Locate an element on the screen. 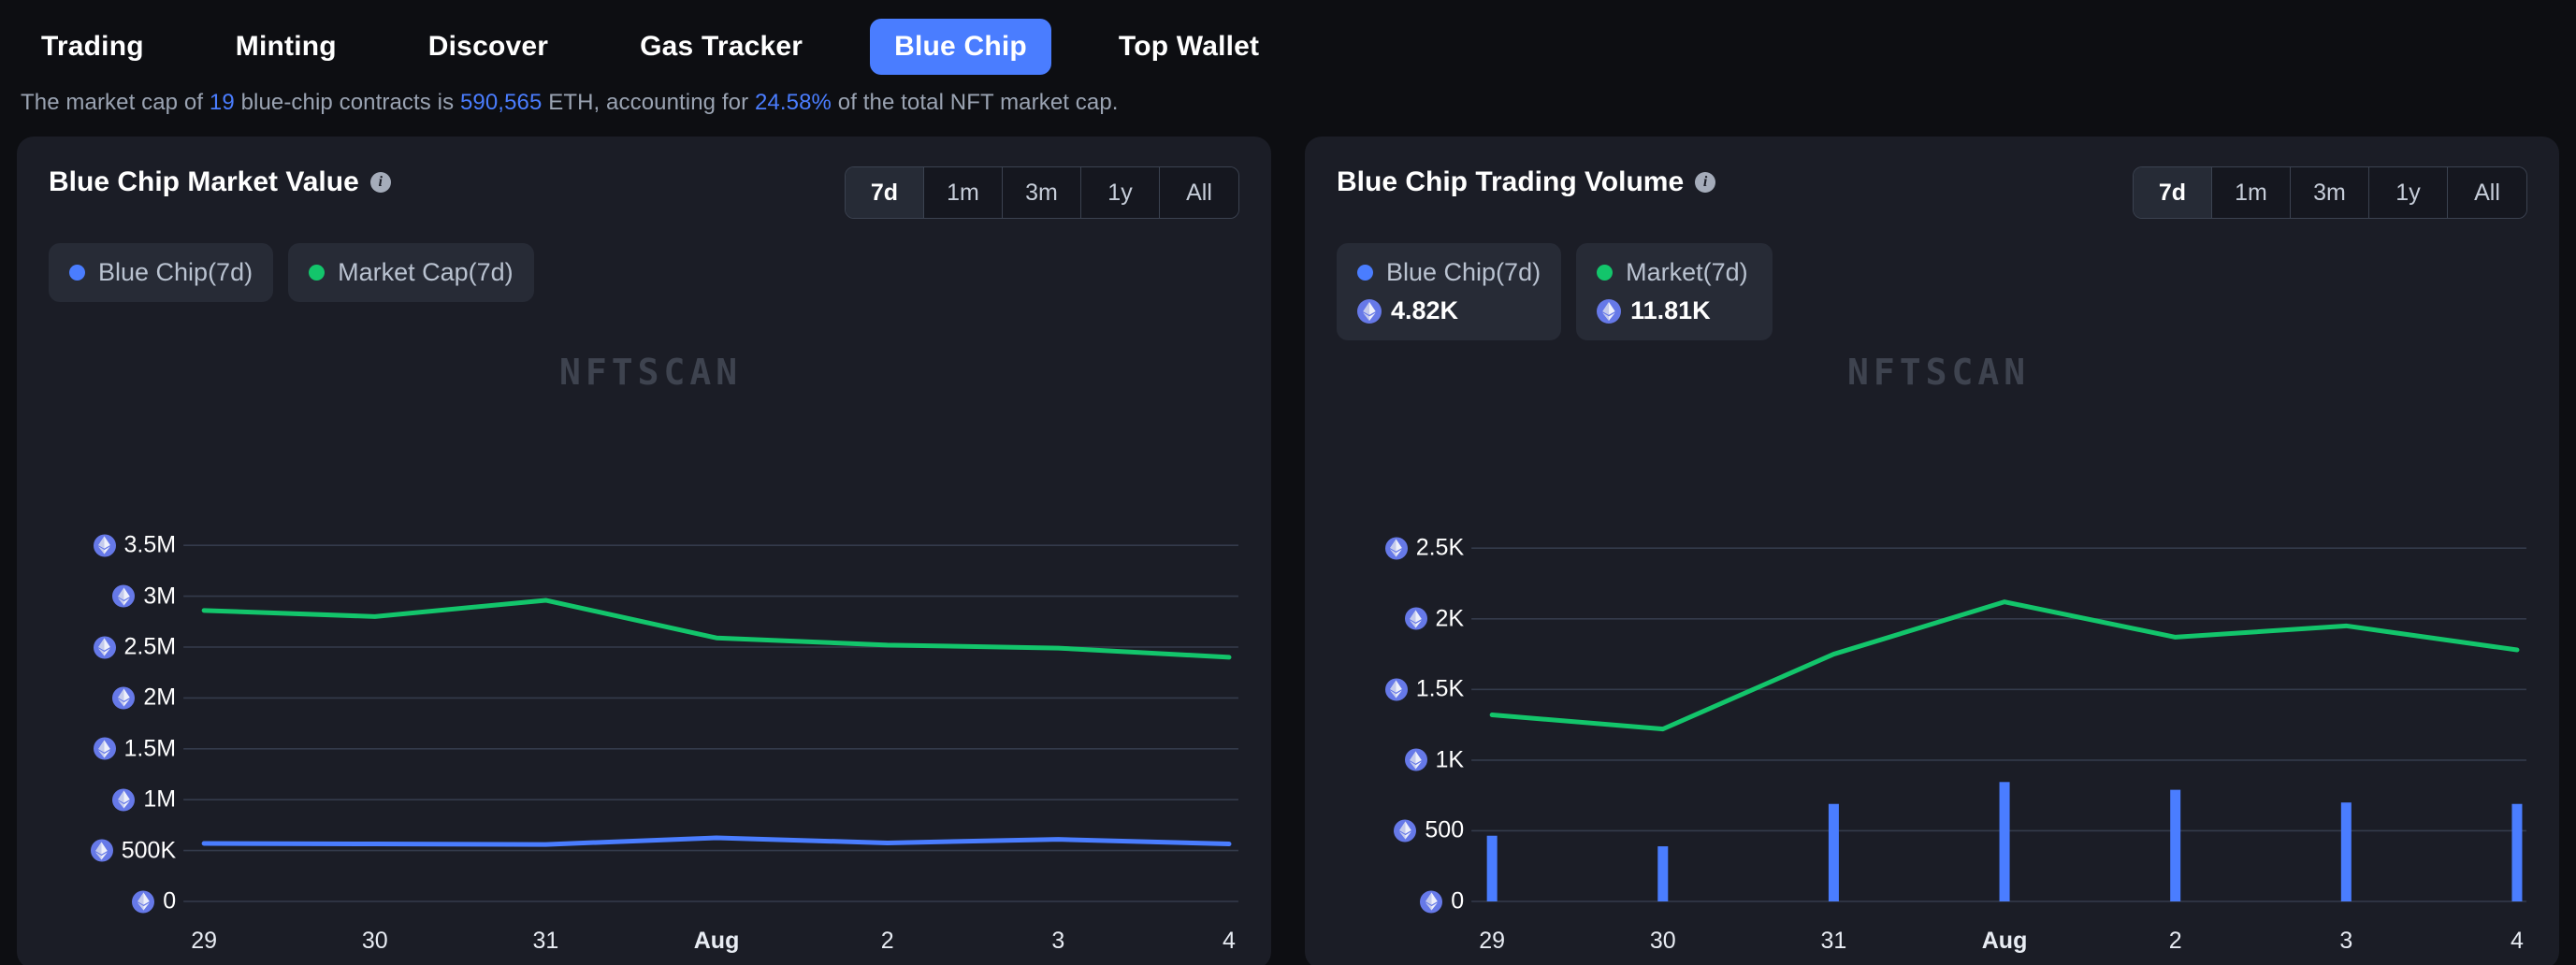 Image resolution: width=2576 pixels, height=965 pixels. y-axis-tick: 2.5M is located at coordinates (96, 647).